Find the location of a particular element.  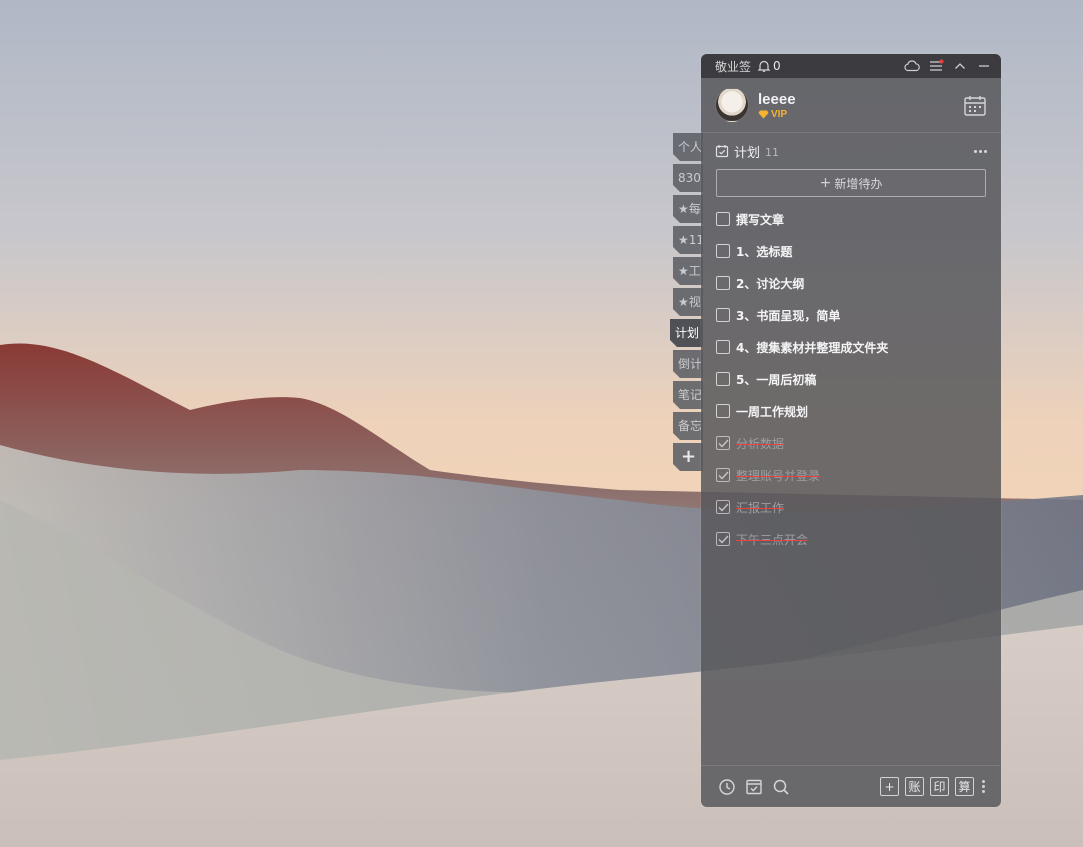

todo-text: 分析数据 is located at coordinates (760, 443).